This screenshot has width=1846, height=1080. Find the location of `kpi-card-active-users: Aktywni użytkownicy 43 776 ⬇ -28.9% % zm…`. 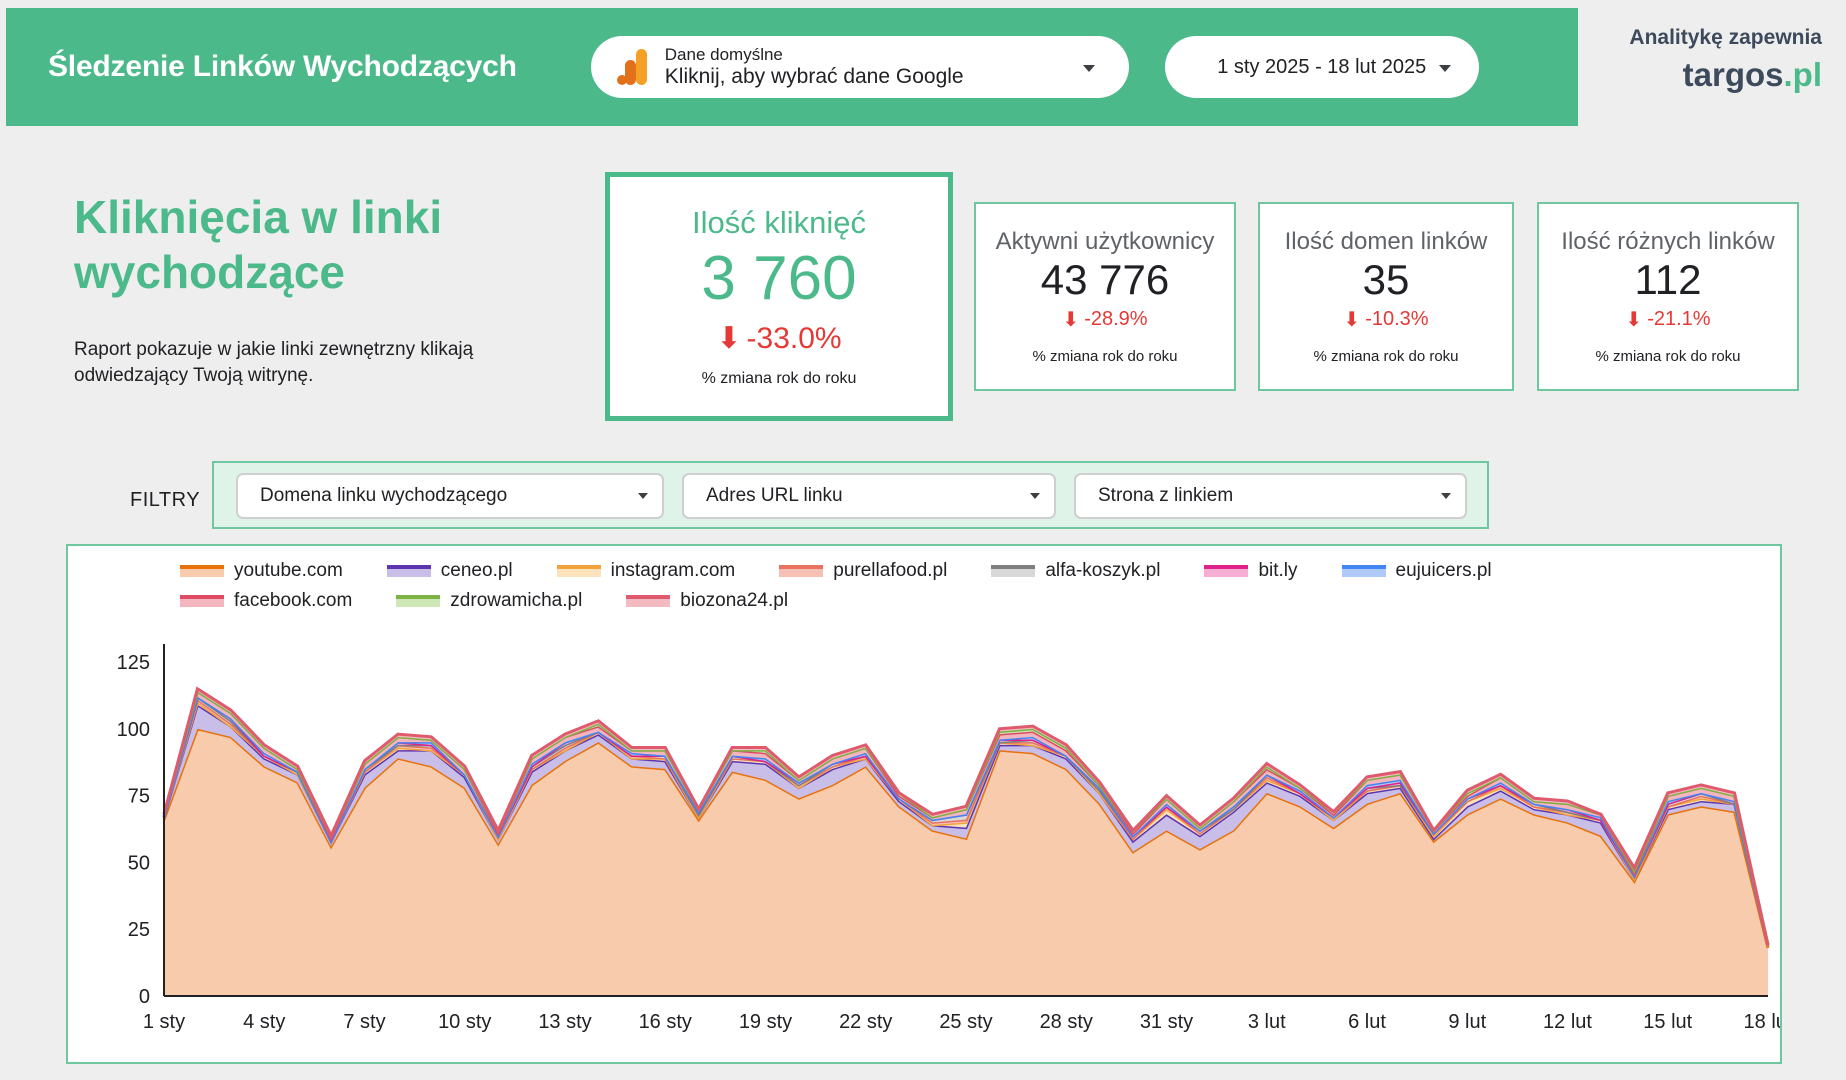

kpi-card-active-users: Aktywni użytkownicy 43 776 ⬇ -28.9% % zm… is located at coordinates (1105, 296).